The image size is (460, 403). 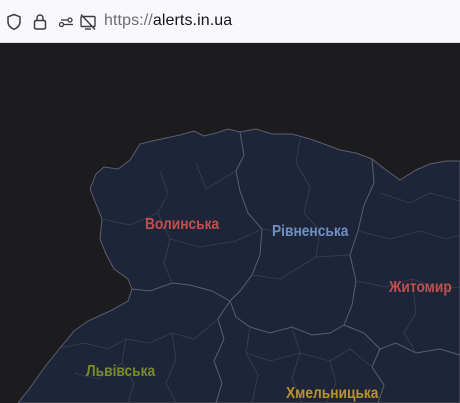 What do you see at coordinates (88, 22) in the screenshot?
I see `screen-share-blocked-icon` at bounding box center [88, 22].